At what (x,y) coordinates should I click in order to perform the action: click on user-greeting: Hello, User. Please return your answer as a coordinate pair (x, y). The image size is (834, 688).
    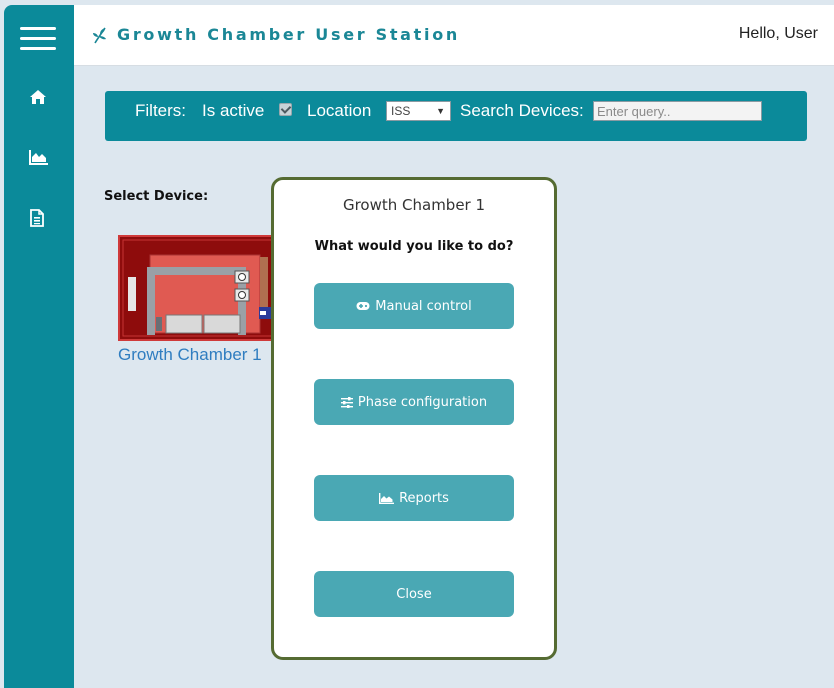
    Looking at the image, I should click on (778, 34).